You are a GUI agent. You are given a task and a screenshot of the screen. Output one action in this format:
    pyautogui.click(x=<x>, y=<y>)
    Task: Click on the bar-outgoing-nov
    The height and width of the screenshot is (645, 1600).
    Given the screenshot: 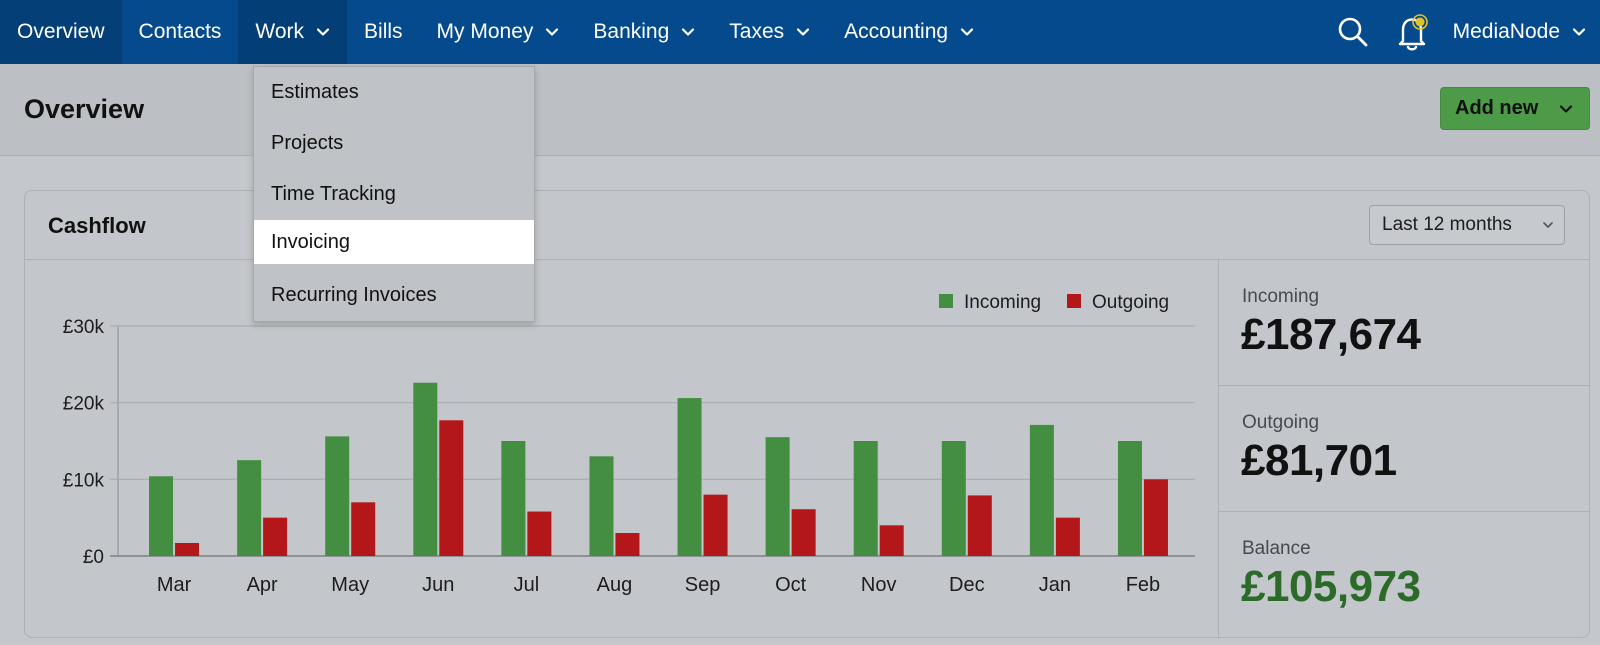 What is the action you would take?
    pyautogui.click(x=891, y=540)
    